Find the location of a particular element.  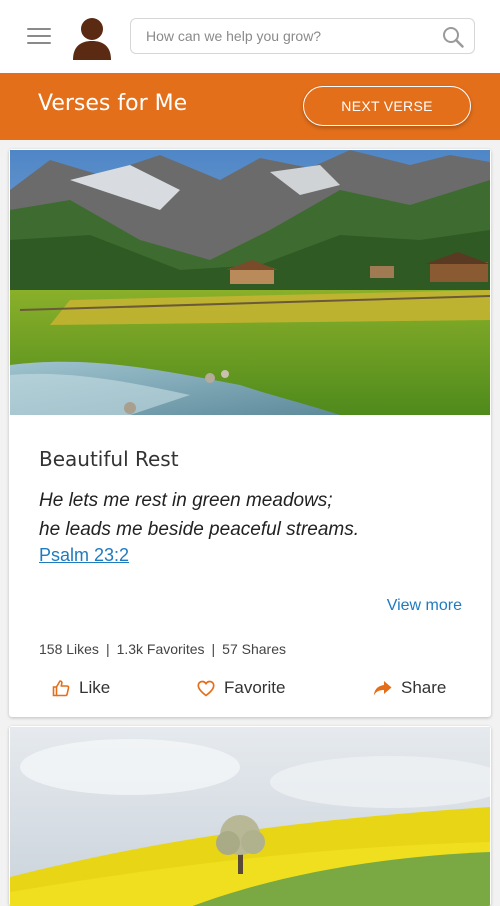

share-label: Share is located at coordinates (424, 687).